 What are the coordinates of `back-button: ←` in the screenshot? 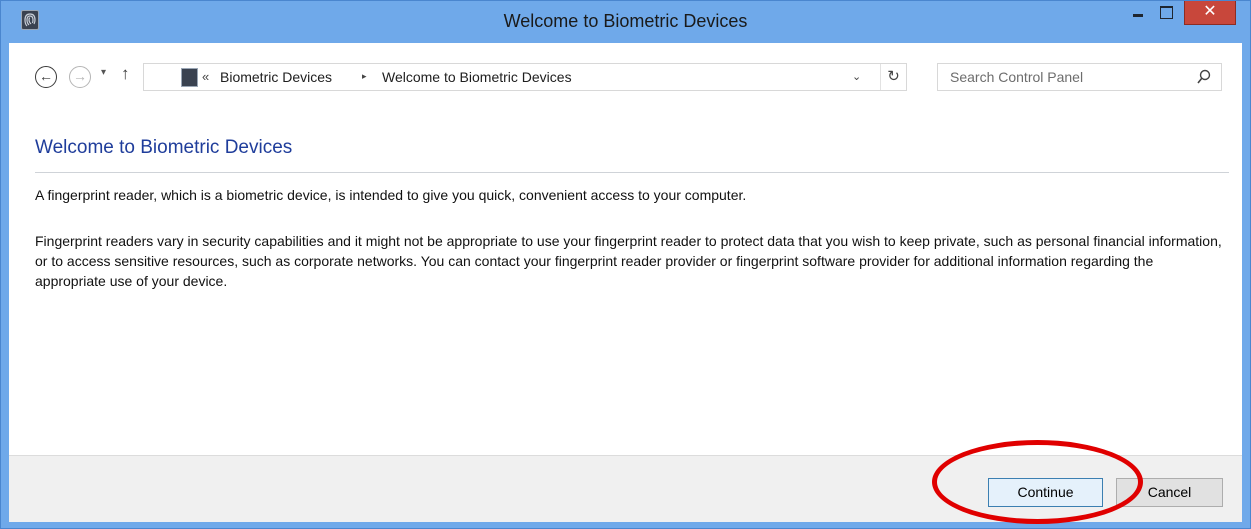 It's located at (46, 77).